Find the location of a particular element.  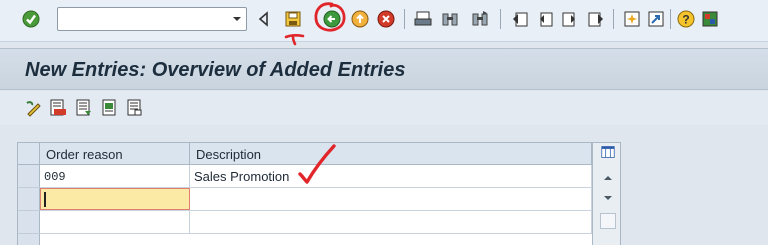

enter-checkmark-icon is located at coordinates (31, 19).